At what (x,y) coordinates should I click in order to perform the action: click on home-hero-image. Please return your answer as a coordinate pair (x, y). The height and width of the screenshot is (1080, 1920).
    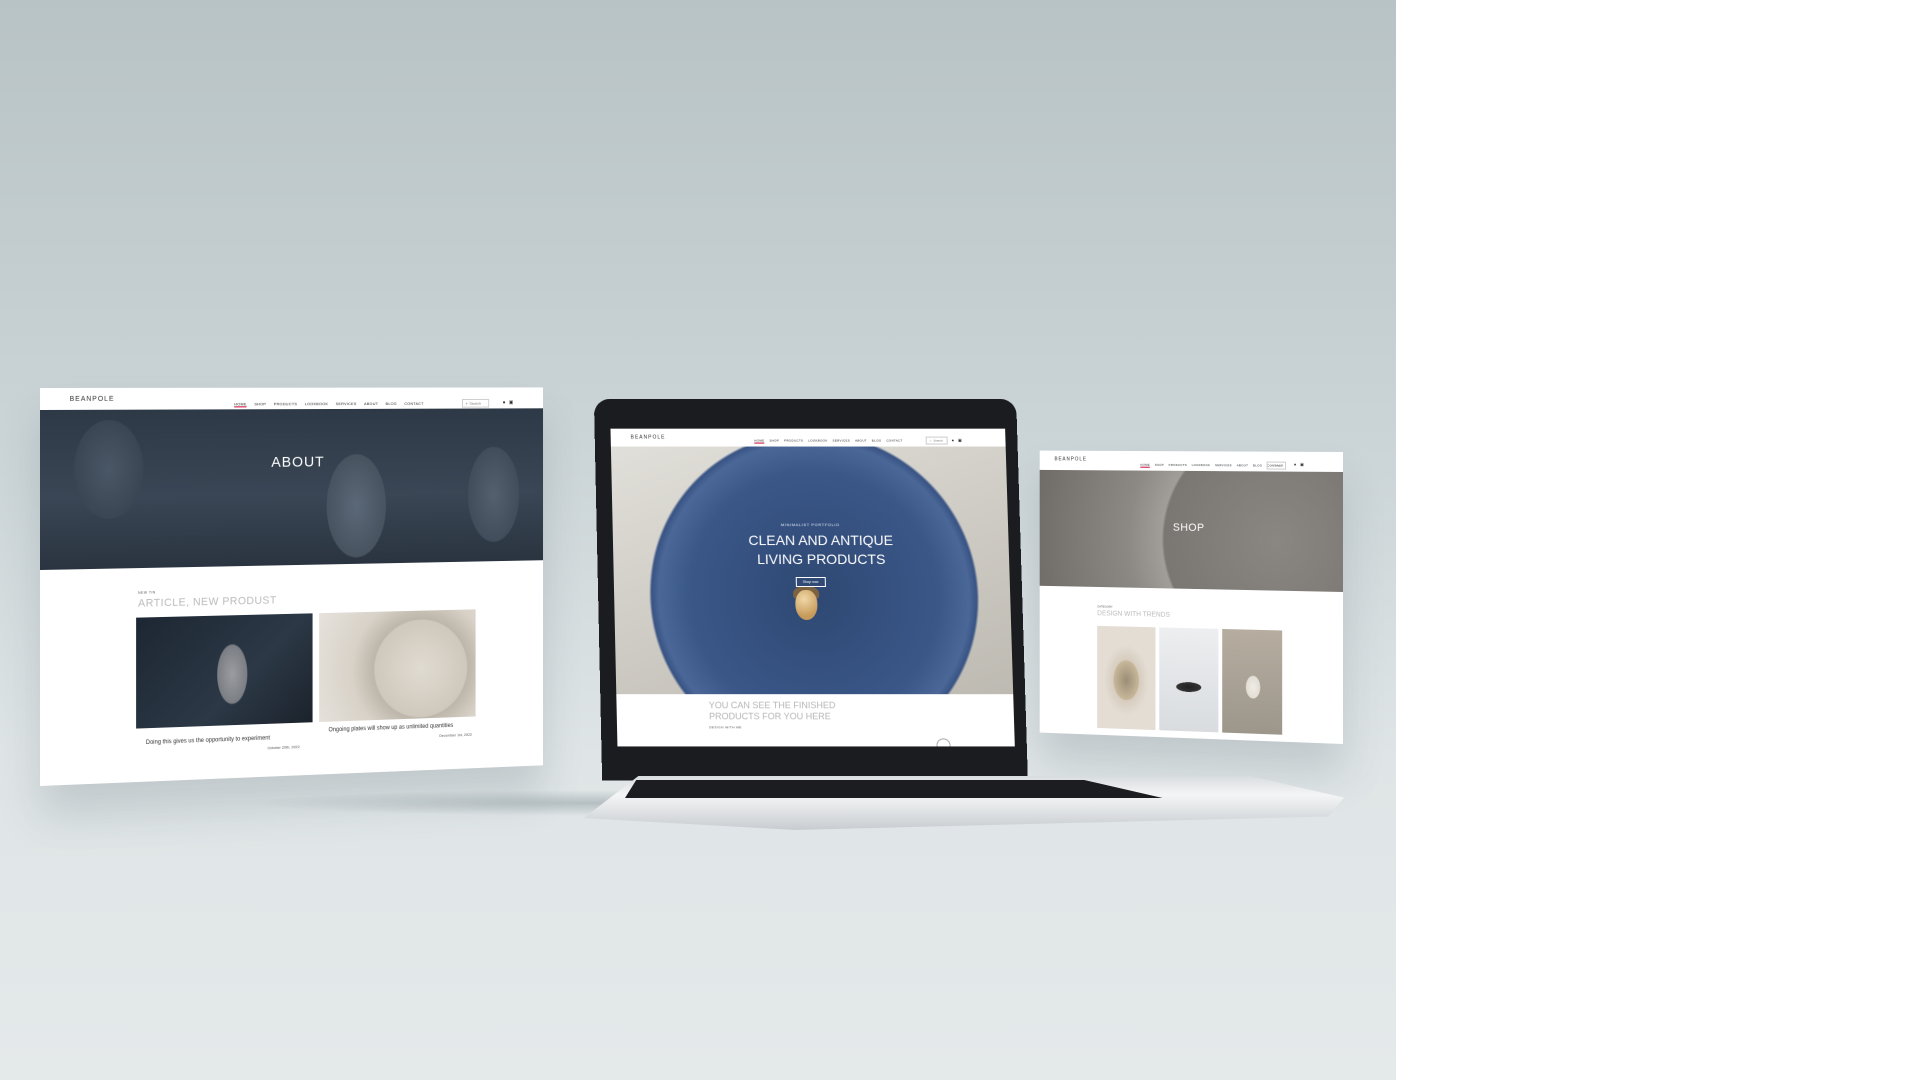
    Looking at the image, I should click on (812, 570).